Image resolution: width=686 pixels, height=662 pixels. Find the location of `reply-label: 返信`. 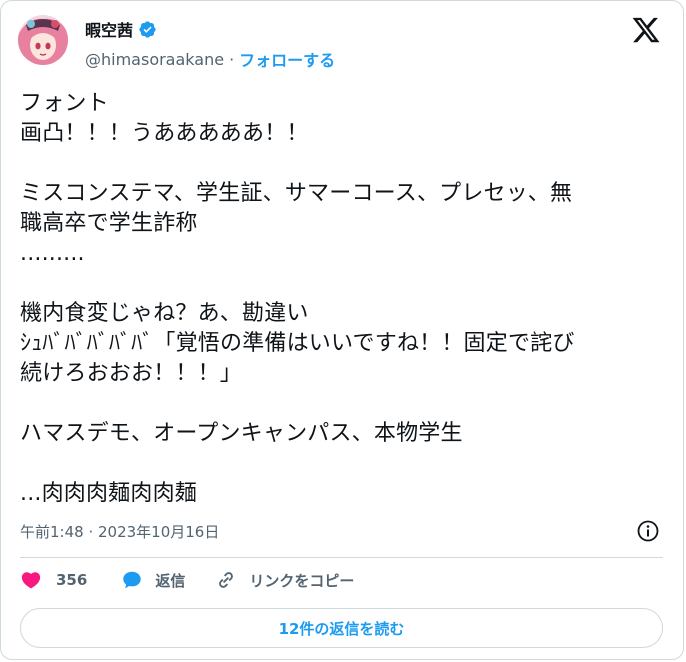

reply-label: 返信 is located at coordinates (170, 580).